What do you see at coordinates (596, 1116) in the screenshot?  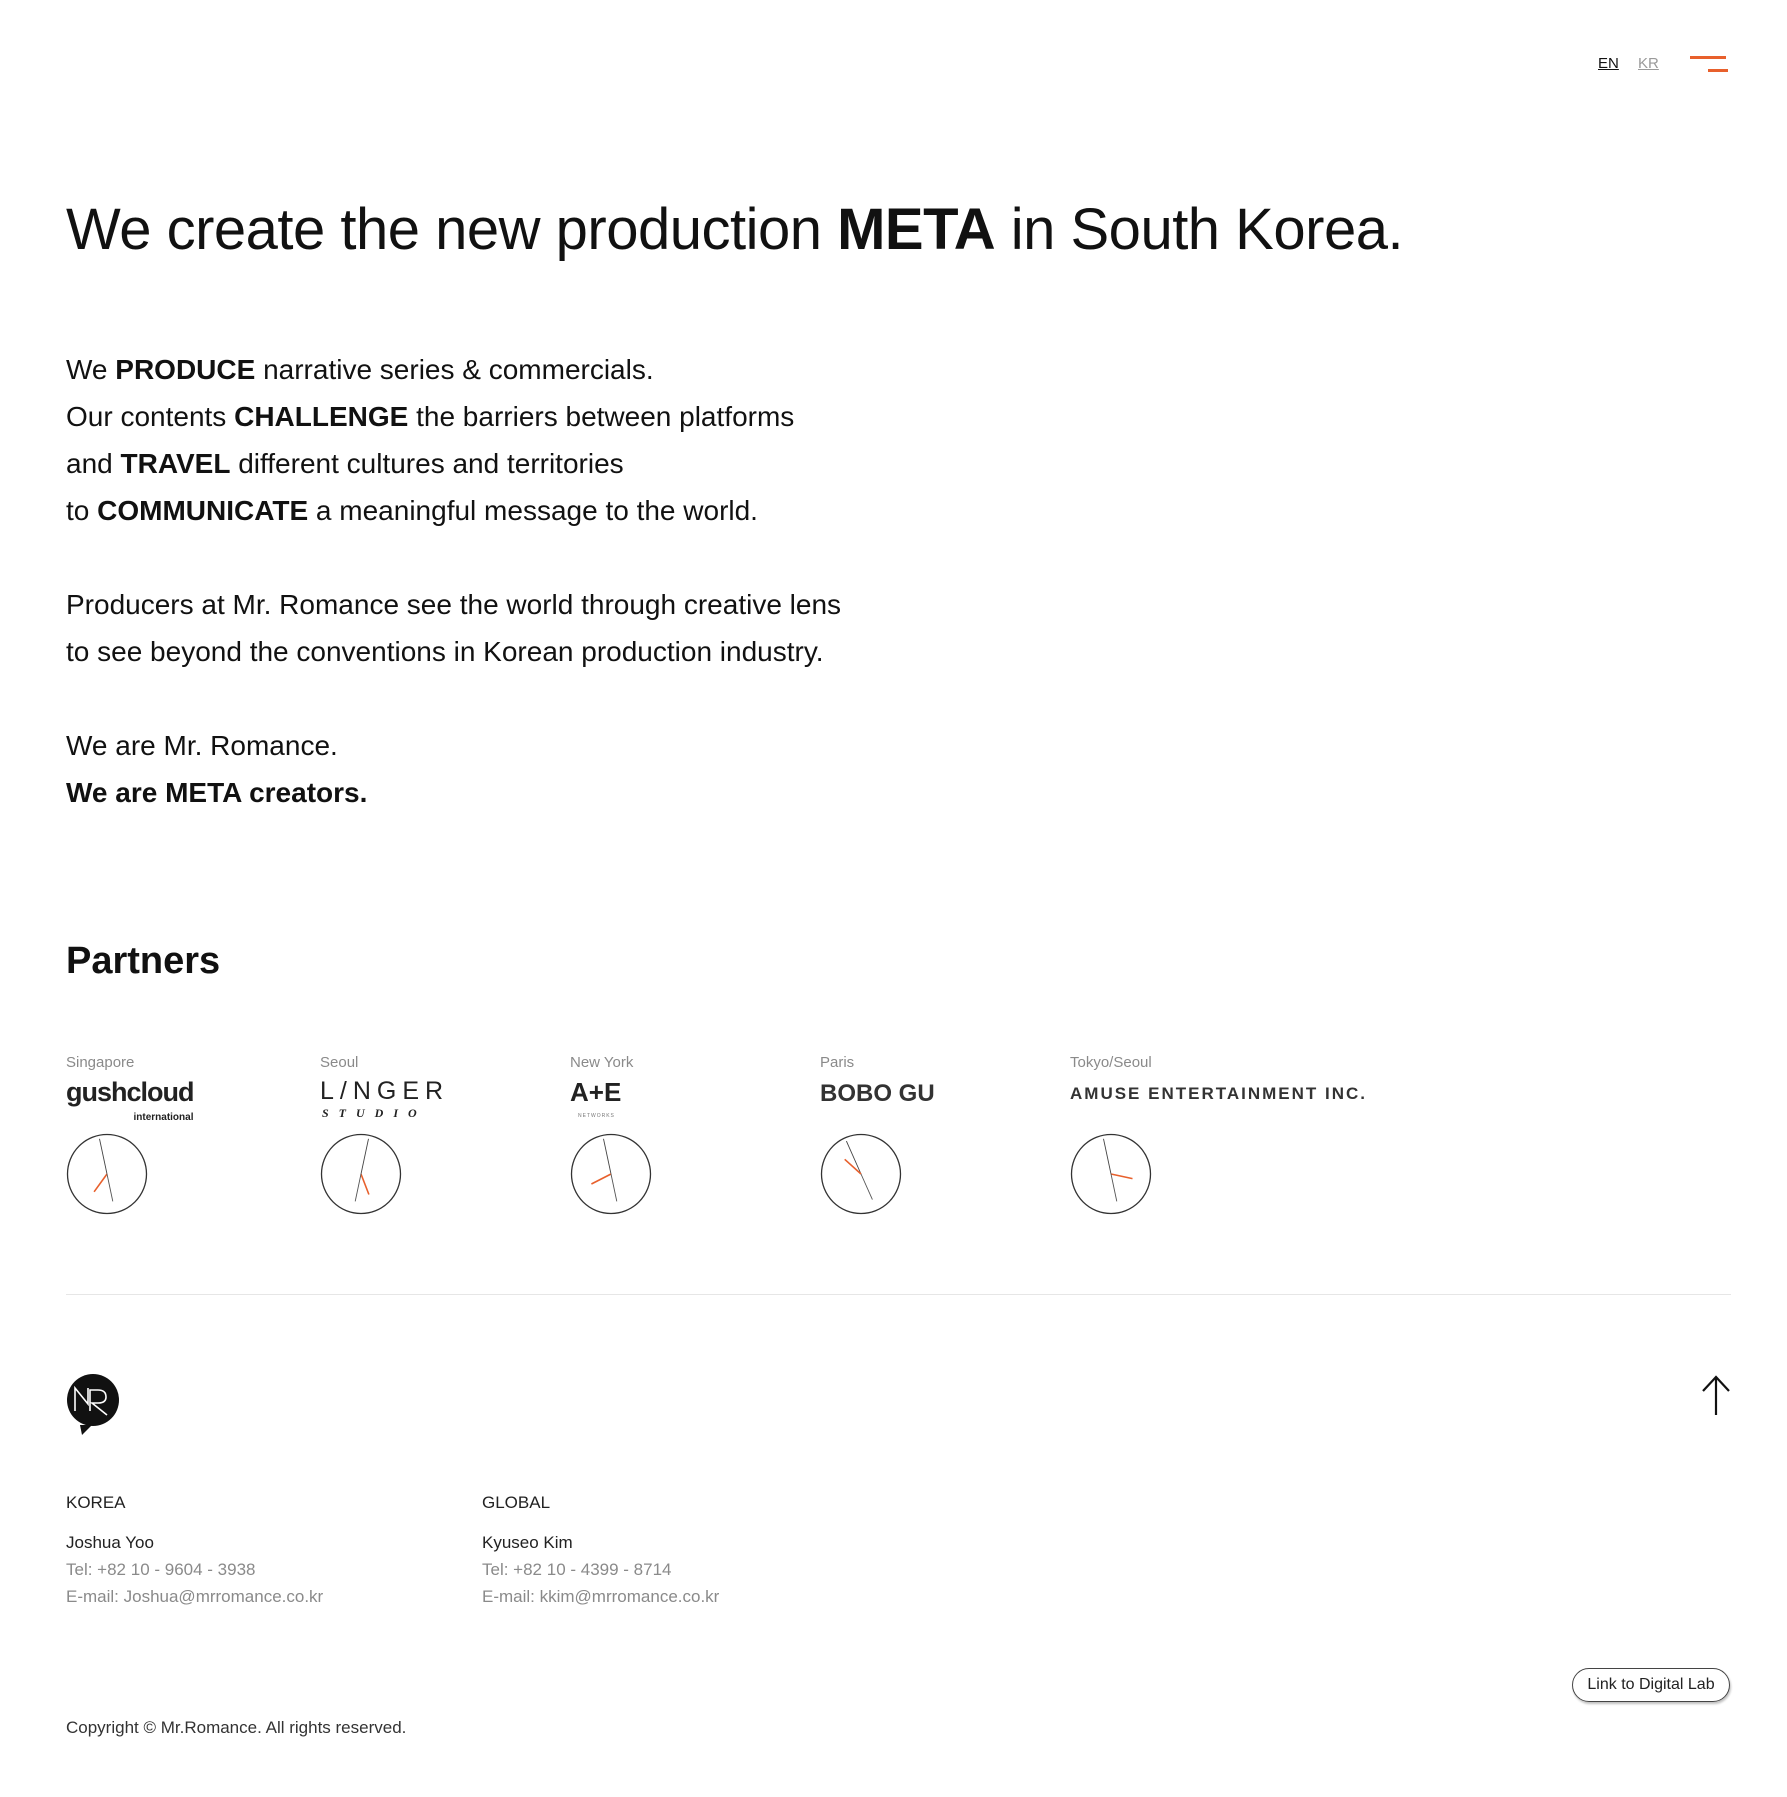 I see `logo-subtext: NETWORKS` at bounding box center [596, 1116].